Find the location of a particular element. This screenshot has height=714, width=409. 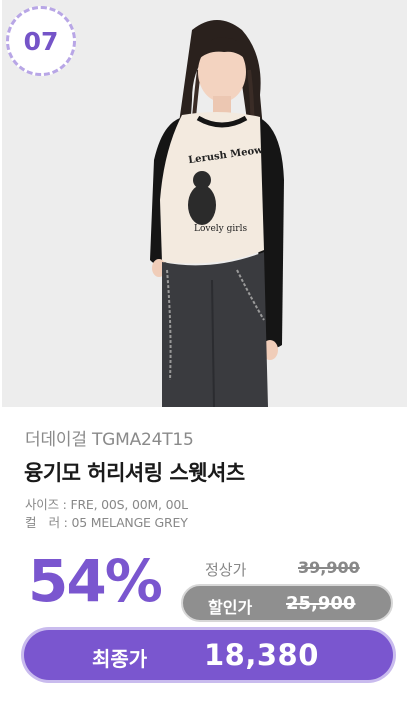

regular-price: 39,900 is located at coordinates (329, 567).